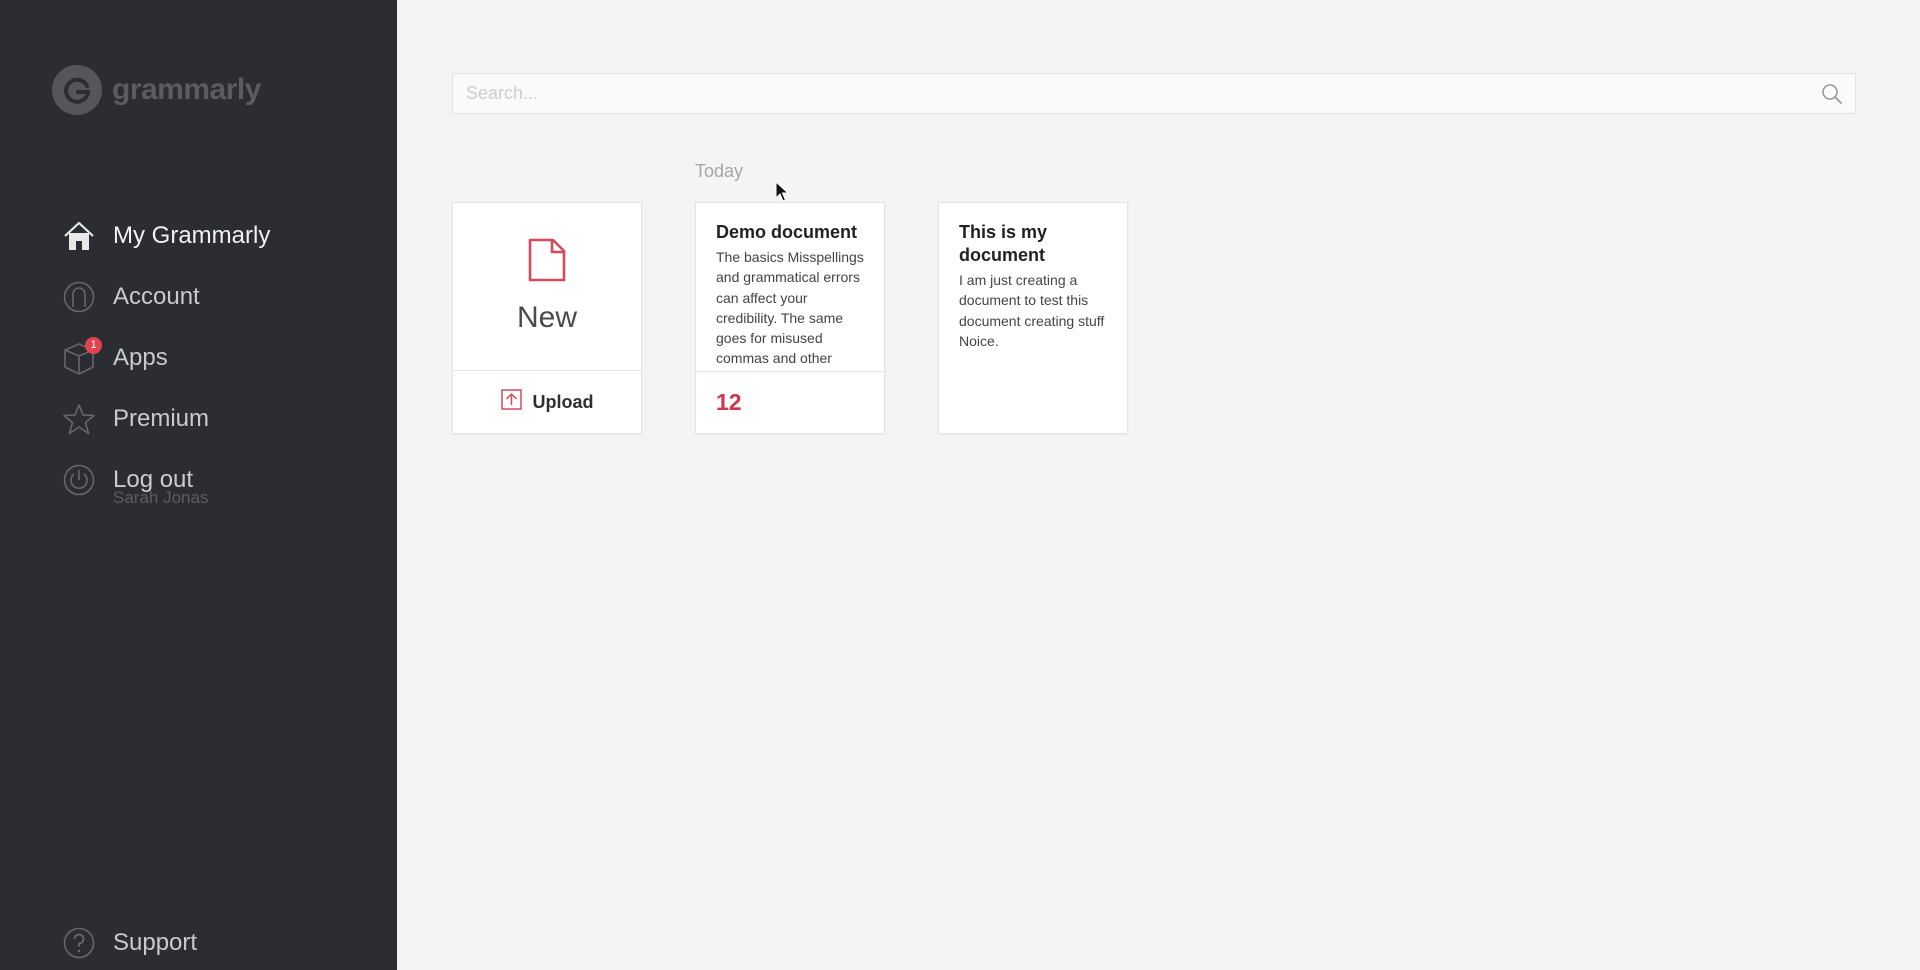 This screenshot has width=1920, height=970. Describe the element at coordinates (156, 296) in the screenshot. I see `sidebar-item-label: Account` at that location.